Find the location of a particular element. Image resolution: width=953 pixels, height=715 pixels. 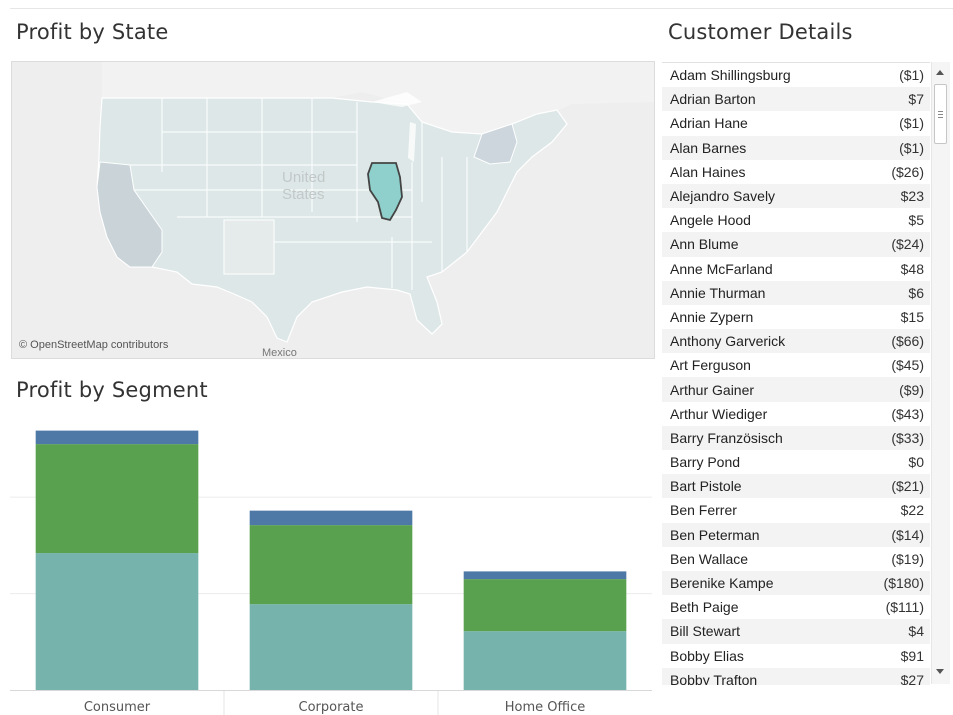

customer-name: Art Ferguson is located at coordinates (710, 365).